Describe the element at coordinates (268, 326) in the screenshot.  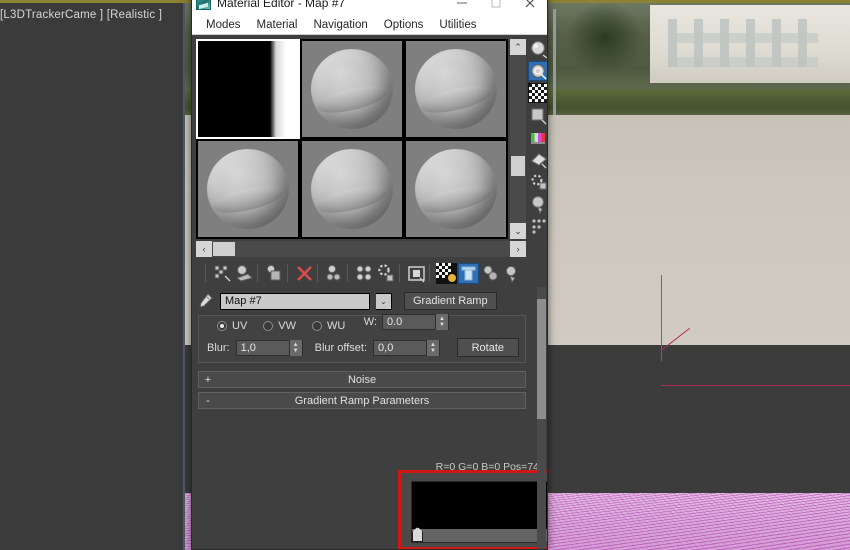
I see `radio-dot-vw` at that location.